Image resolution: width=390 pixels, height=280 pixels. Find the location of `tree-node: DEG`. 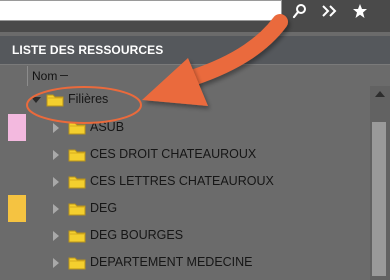

tree-node: DEG is located at coordinates (195, 208).